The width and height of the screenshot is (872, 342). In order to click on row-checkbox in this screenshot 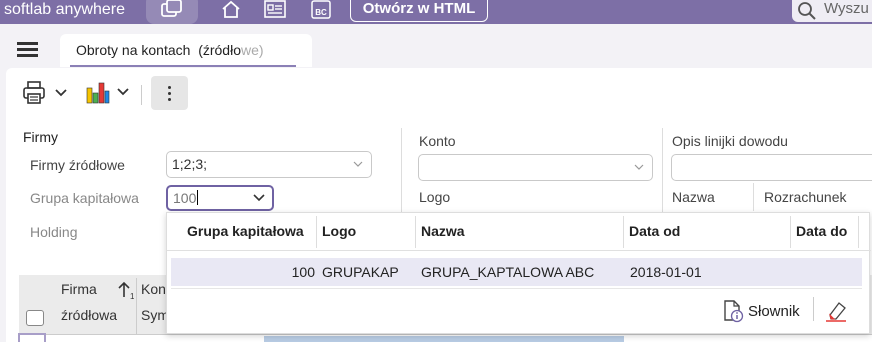, I will do `click(32, 337)`.